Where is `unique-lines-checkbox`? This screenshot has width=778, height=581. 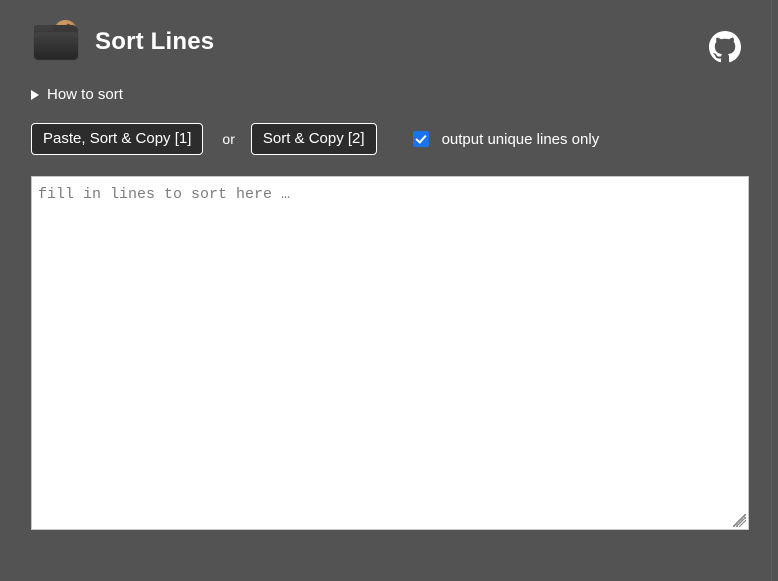
unique-lines-checkbox is located at coordinates (420, 139).